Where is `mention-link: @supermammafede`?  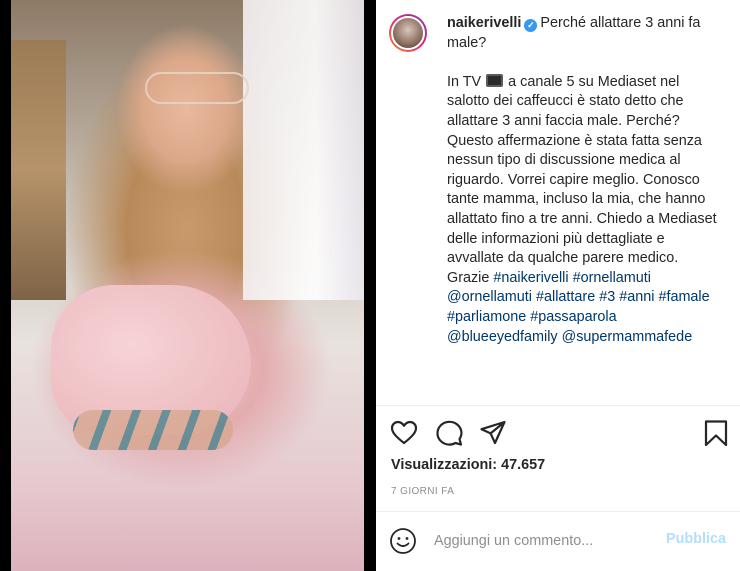
mention-link: @supermammafede is located at coordinates (627, 337).